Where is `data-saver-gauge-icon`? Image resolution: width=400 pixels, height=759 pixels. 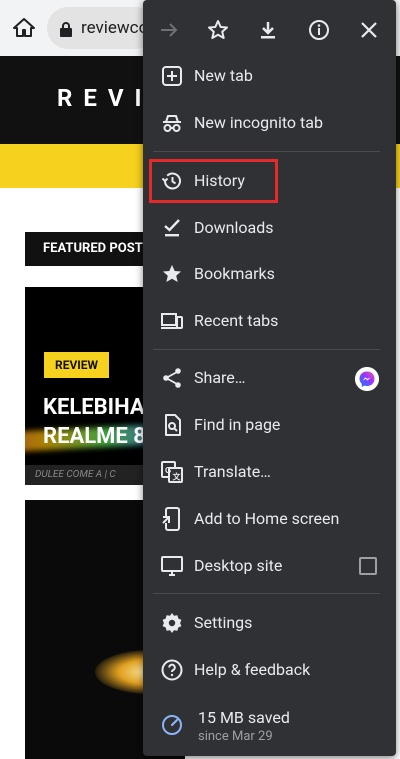
data-saver-gauge-icon is located at coordinates (172, 725).